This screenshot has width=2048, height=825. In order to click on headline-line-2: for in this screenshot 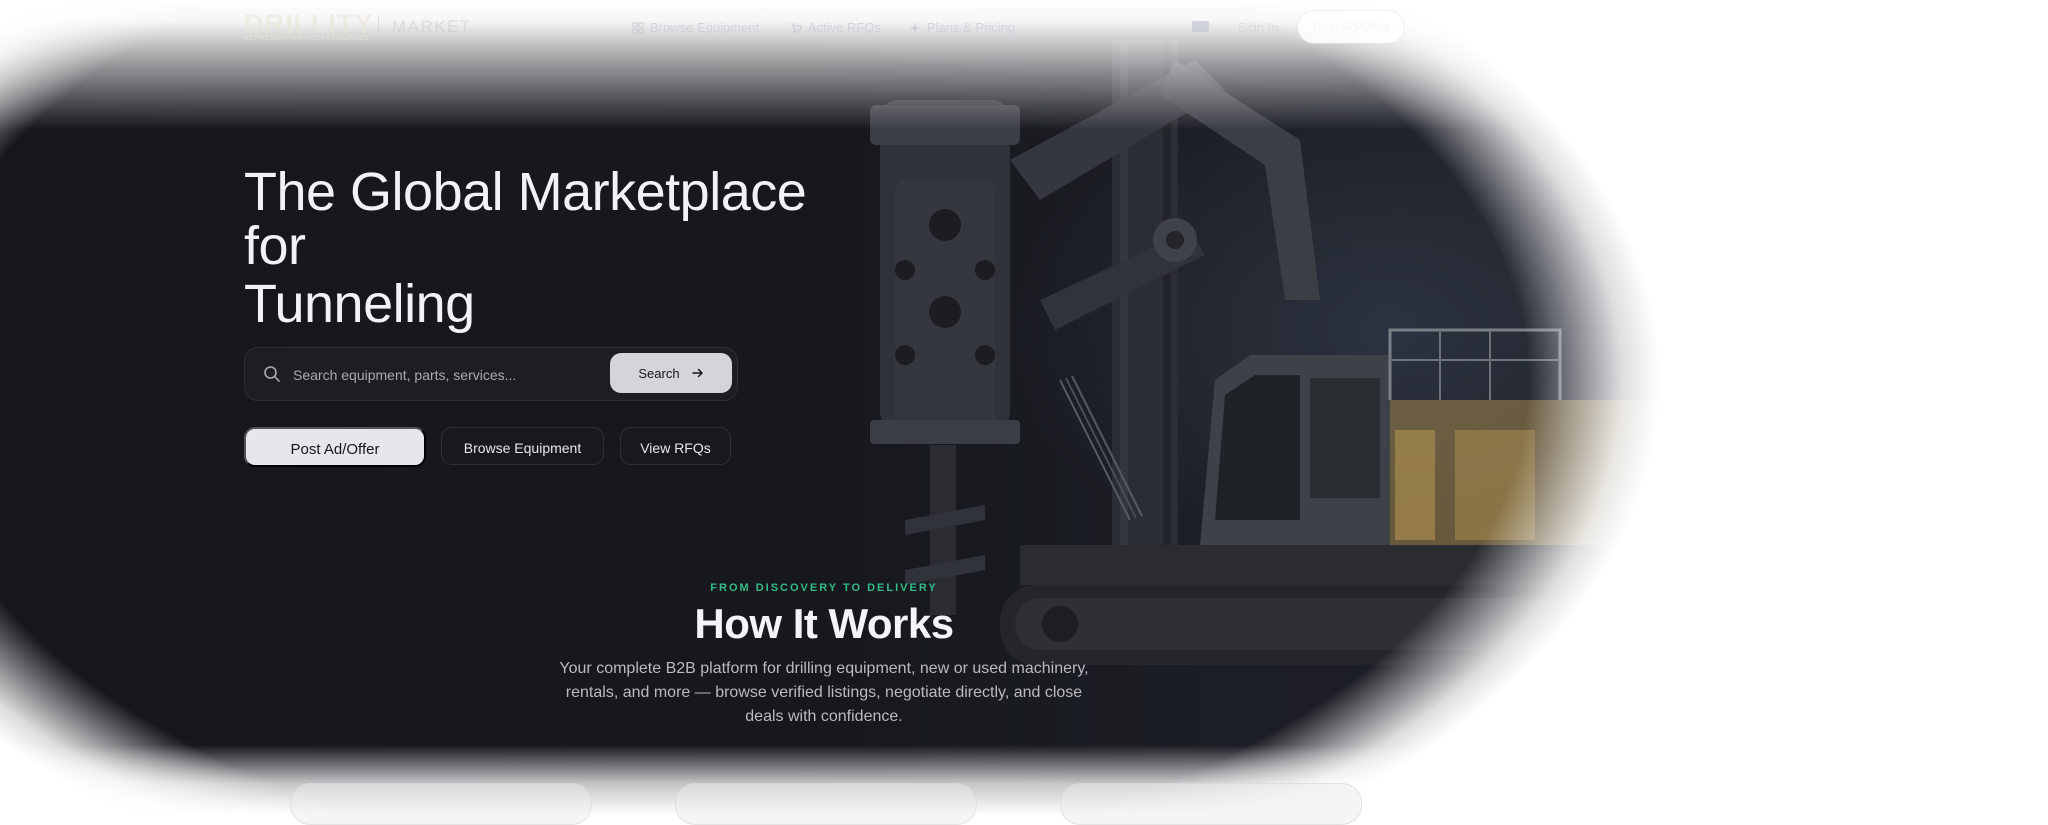, I will do `click(275, 246)`.